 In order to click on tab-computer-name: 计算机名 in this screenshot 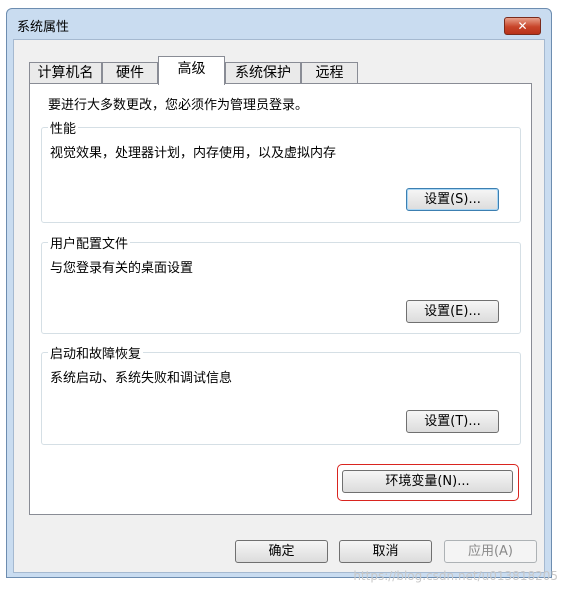, I will do `click(65, 73)`.